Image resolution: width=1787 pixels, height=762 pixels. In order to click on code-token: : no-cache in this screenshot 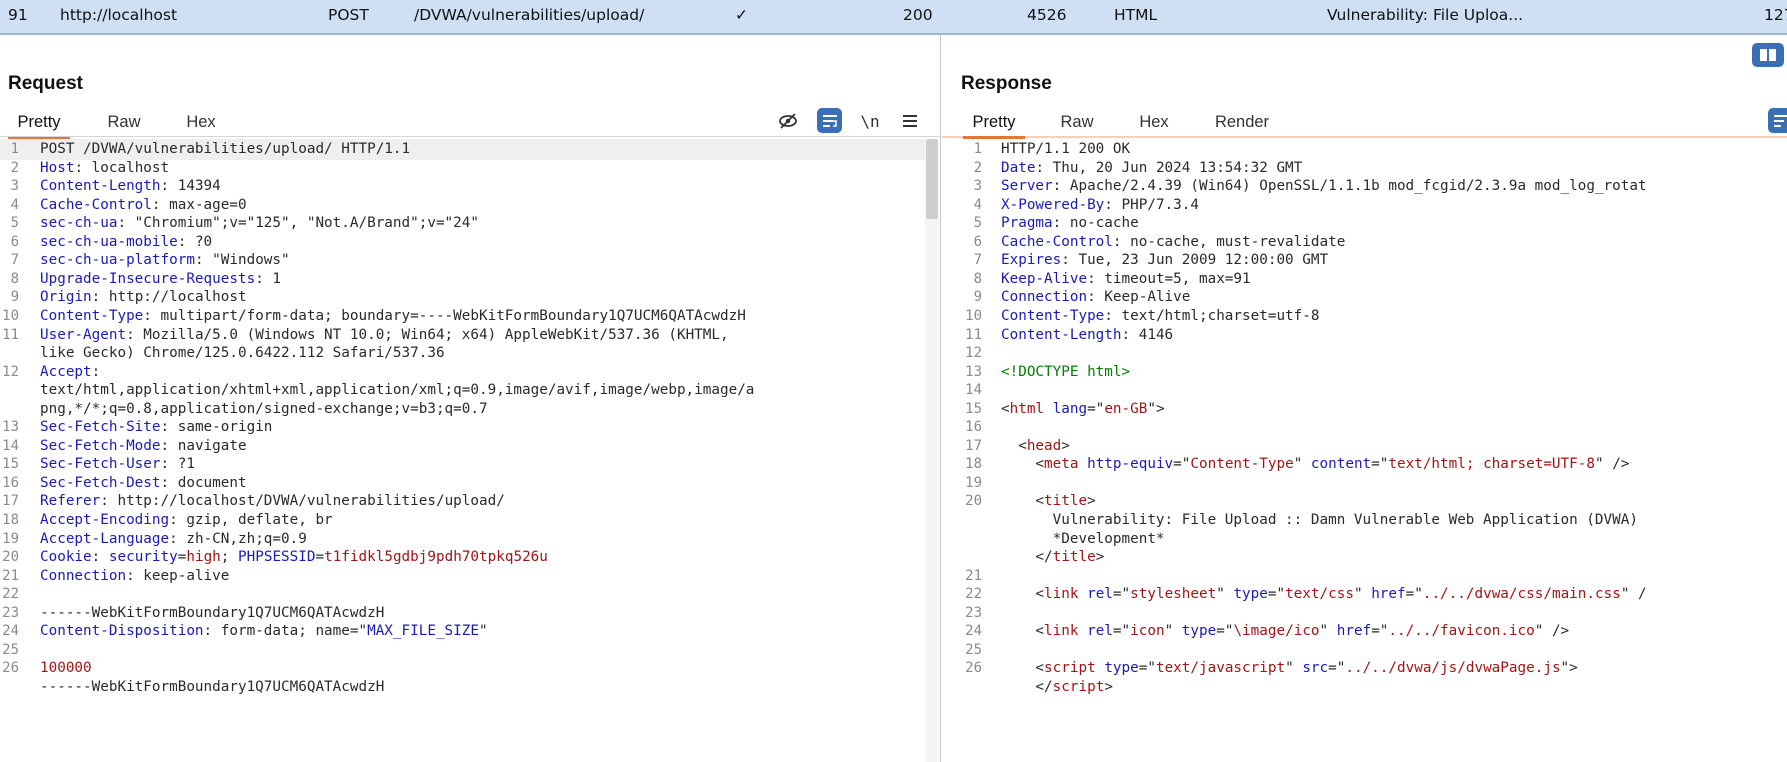, I will do `click(1095, 223)`.